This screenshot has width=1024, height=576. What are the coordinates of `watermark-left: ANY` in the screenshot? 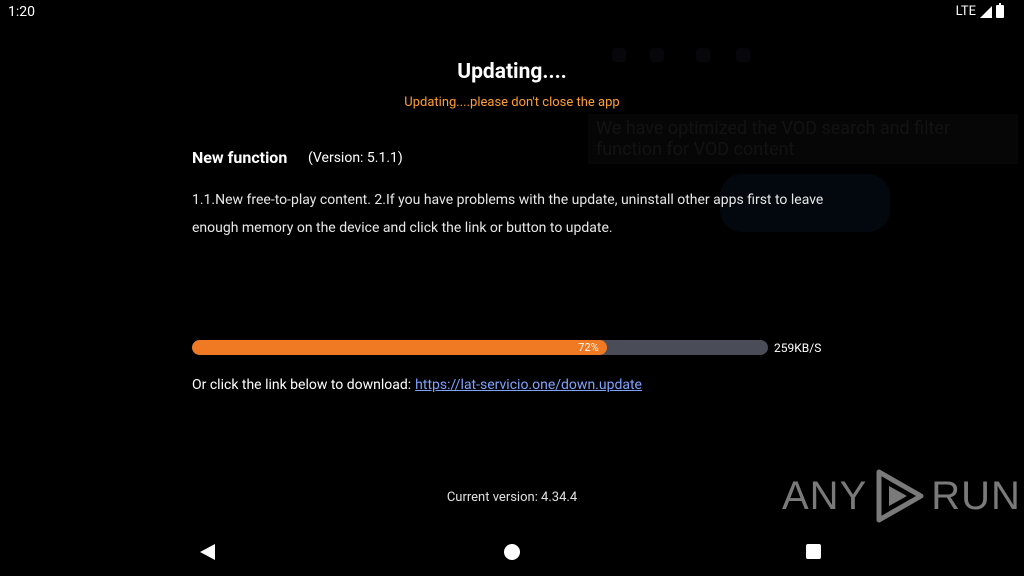 It's located at (825, 495).